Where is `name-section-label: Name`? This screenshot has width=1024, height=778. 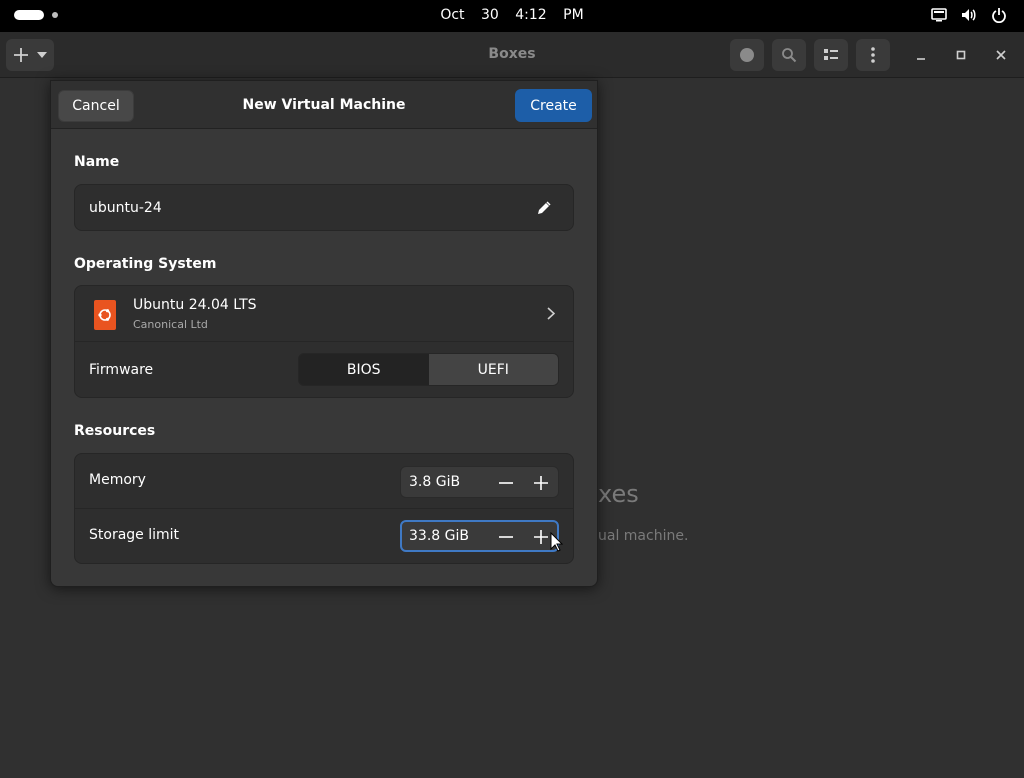
name-section-label: Name is located at coordinates (97, 162).